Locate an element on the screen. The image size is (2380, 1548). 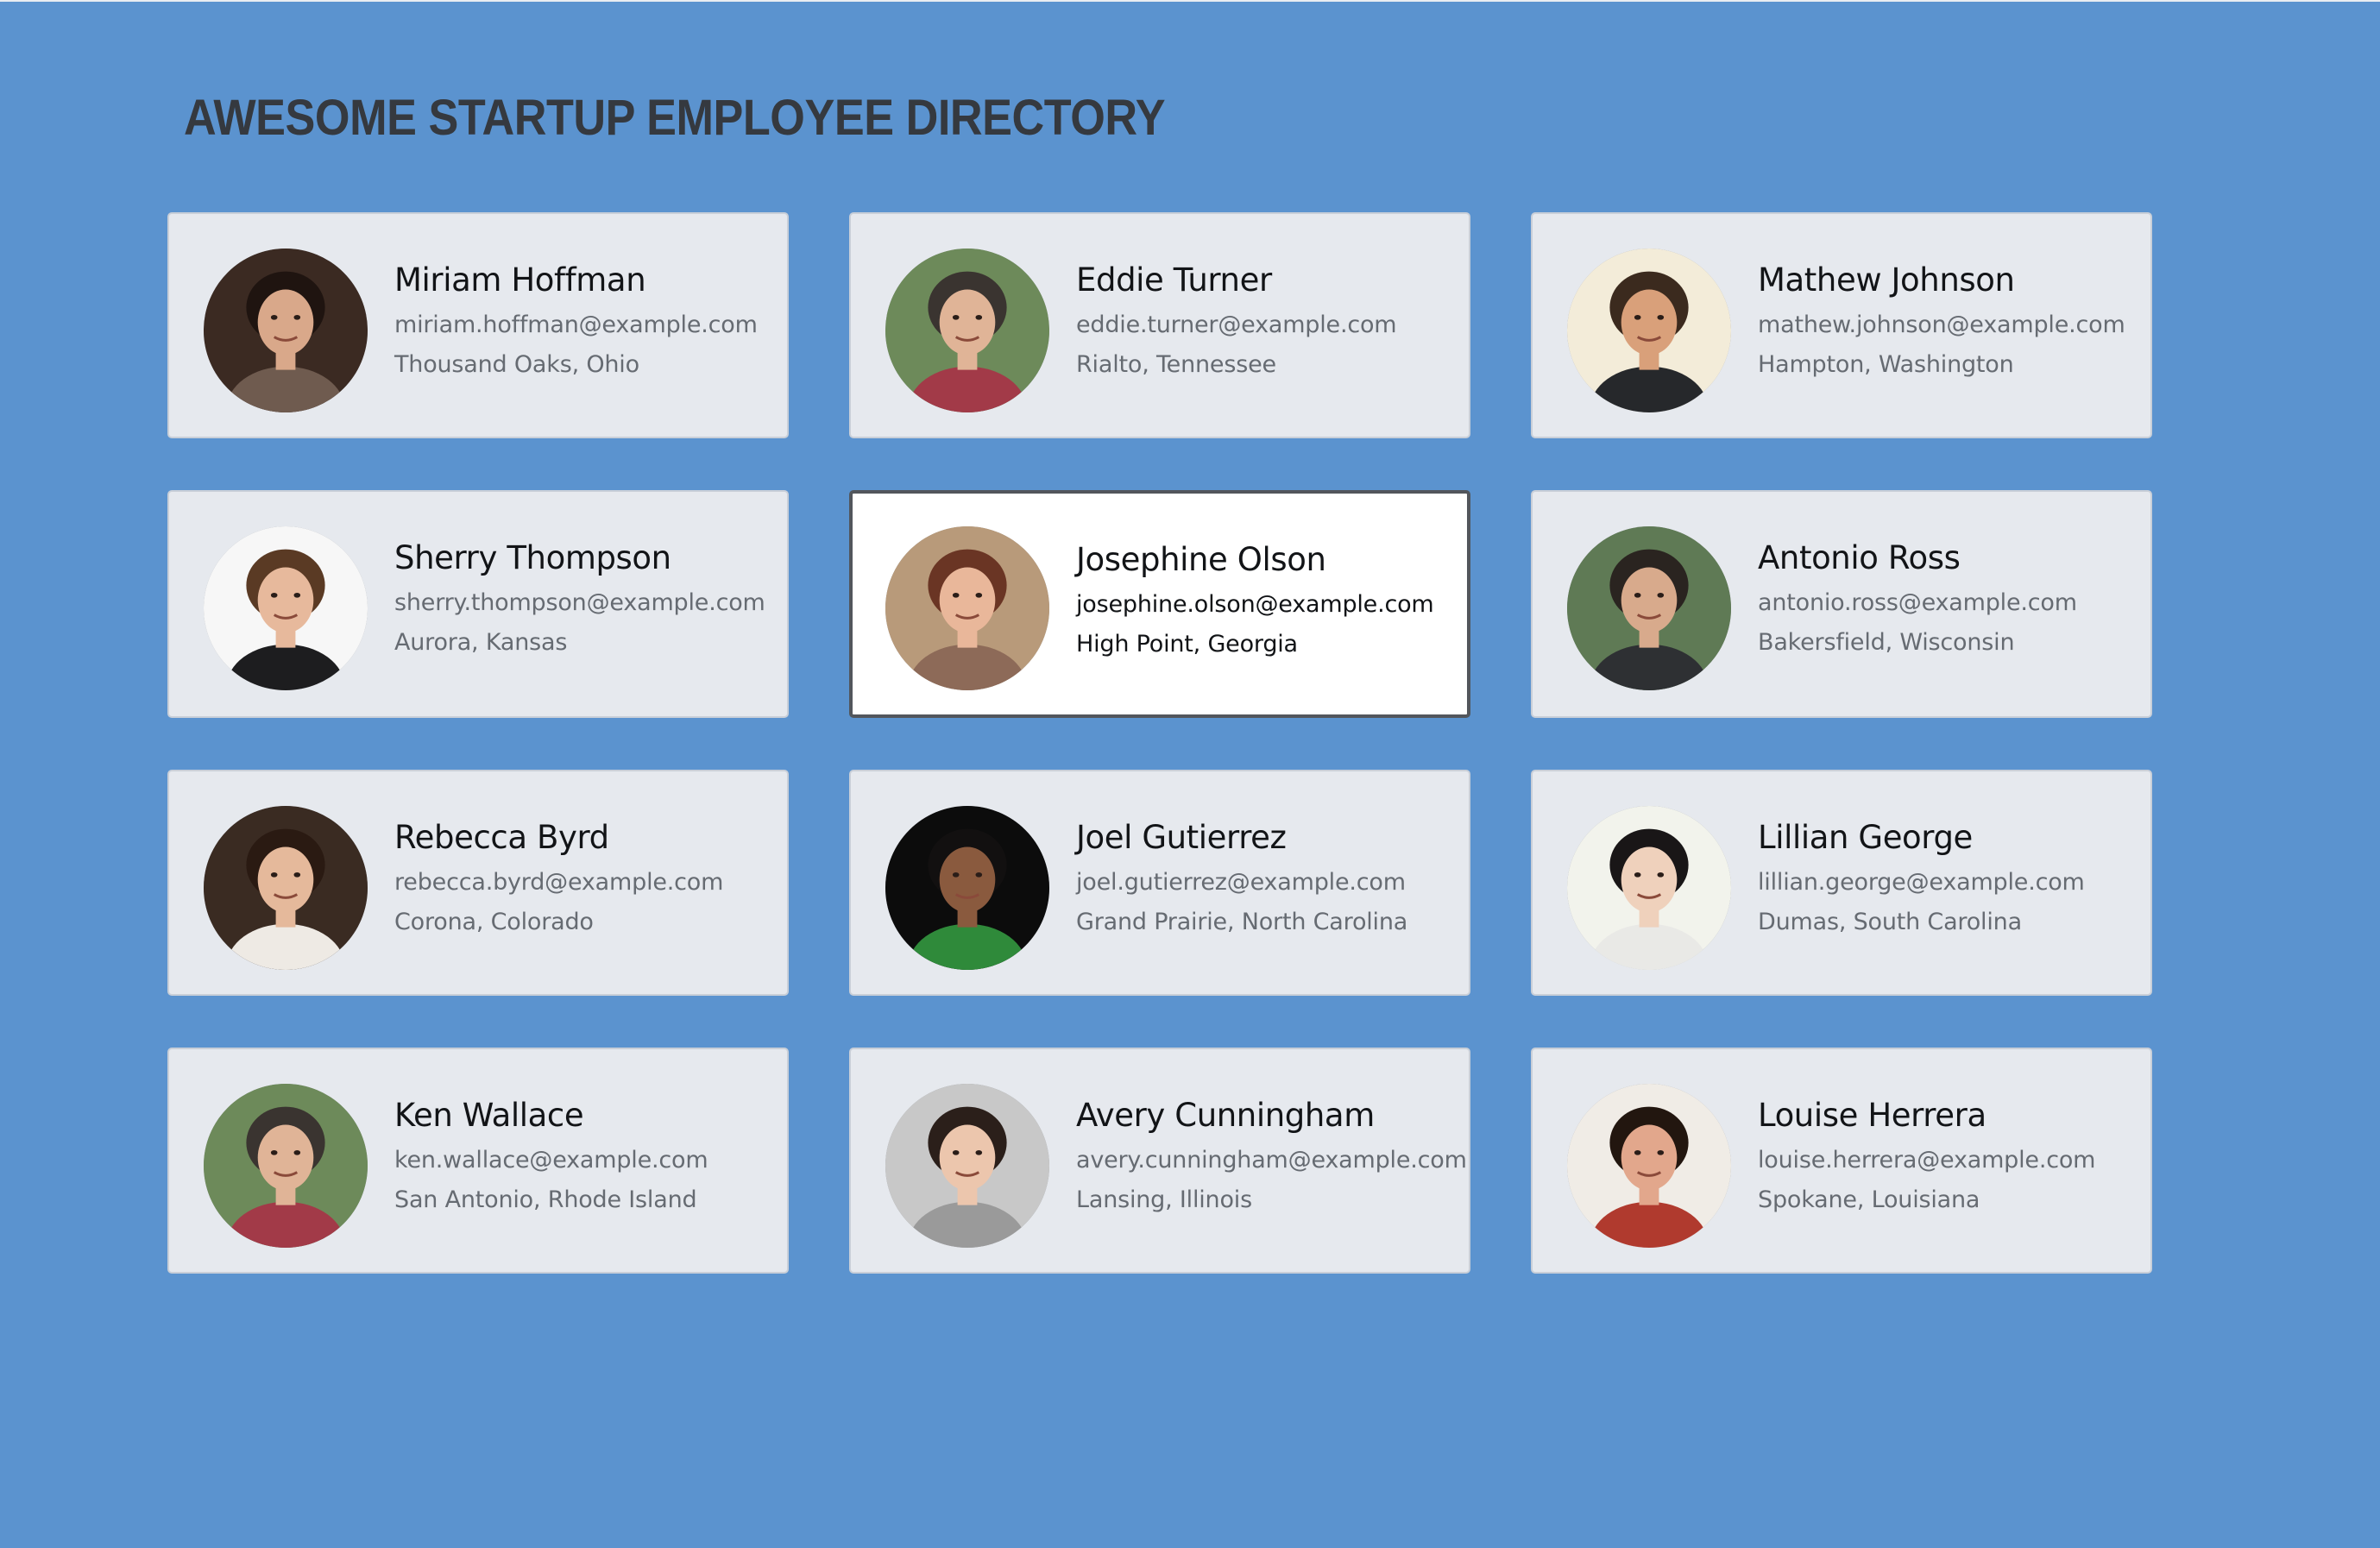
employee-name: Rebecca Byrd is located at coordinates (502, 837).